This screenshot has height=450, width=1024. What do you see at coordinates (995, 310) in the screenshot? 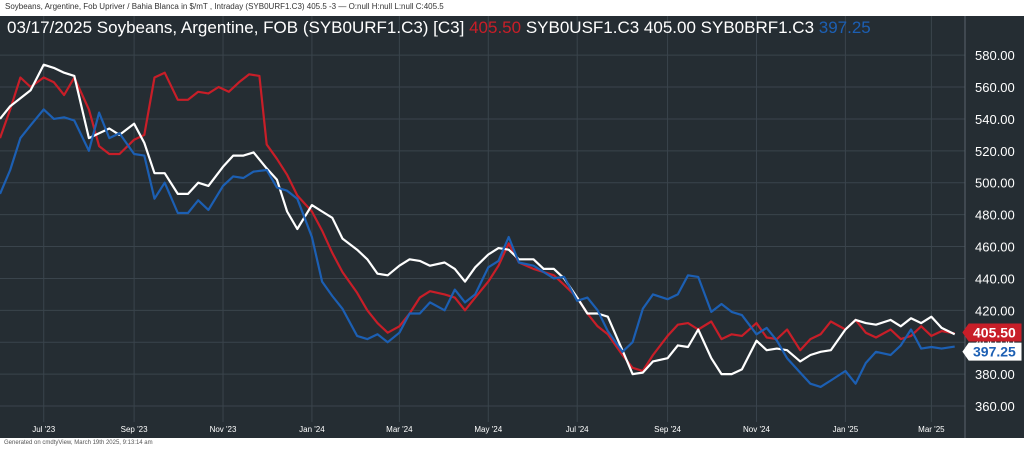
I see `y-tick-label: 420.00` at bounding box center [995, 310].